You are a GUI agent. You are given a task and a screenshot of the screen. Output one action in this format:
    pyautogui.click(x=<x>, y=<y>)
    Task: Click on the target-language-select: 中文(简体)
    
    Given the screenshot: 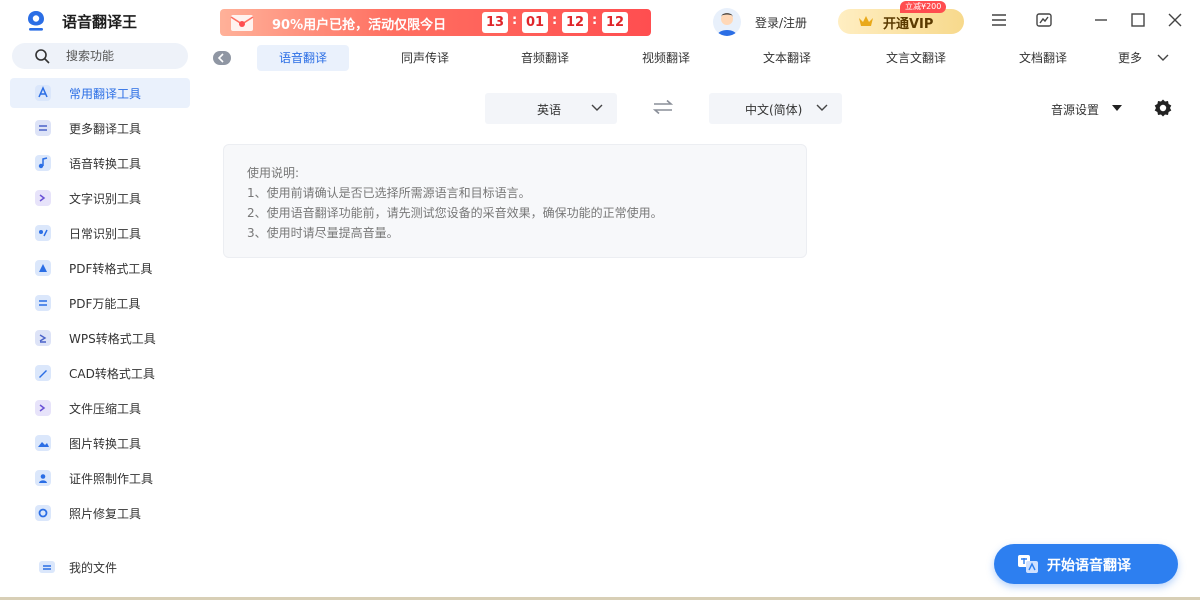 What is the action you would take?
    pyautogui.click(x=775, y=108)
    